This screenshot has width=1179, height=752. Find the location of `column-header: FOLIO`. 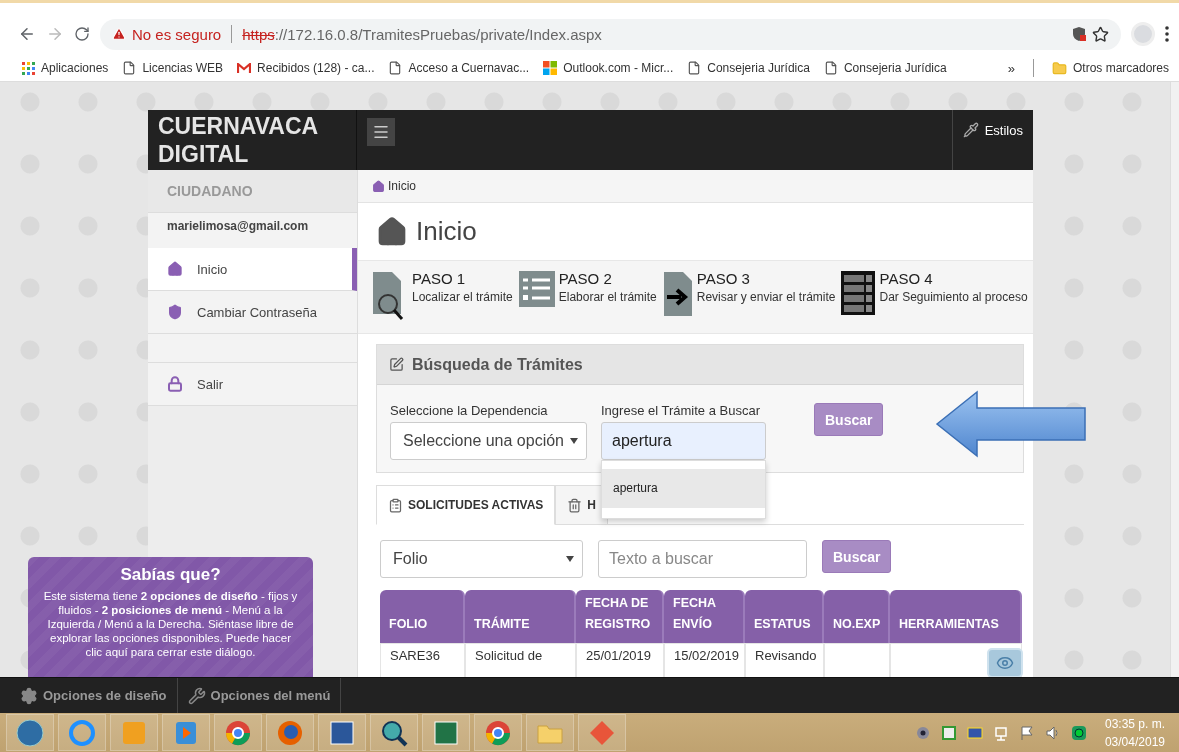

column-header: FOLIO is located at coordinates (422, 616).